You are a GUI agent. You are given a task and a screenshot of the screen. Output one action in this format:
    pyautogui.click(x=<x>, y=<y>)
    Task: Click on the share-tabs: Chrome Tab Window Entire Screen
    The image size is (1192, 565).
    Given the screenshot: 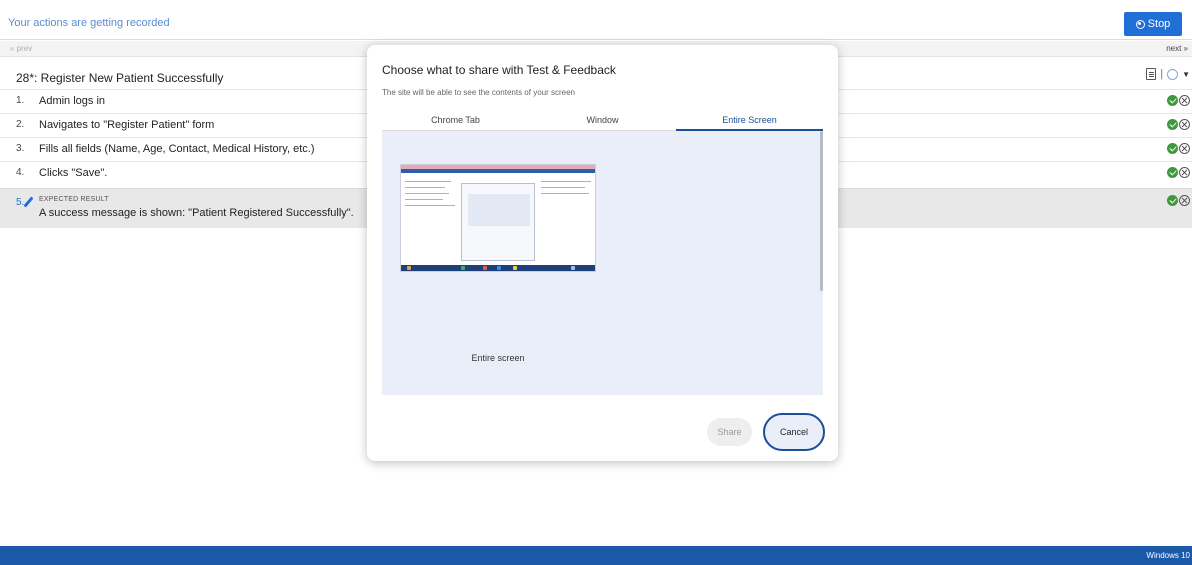 What is the action you would take?
    pyautogui.click(x=602, y=121)
    